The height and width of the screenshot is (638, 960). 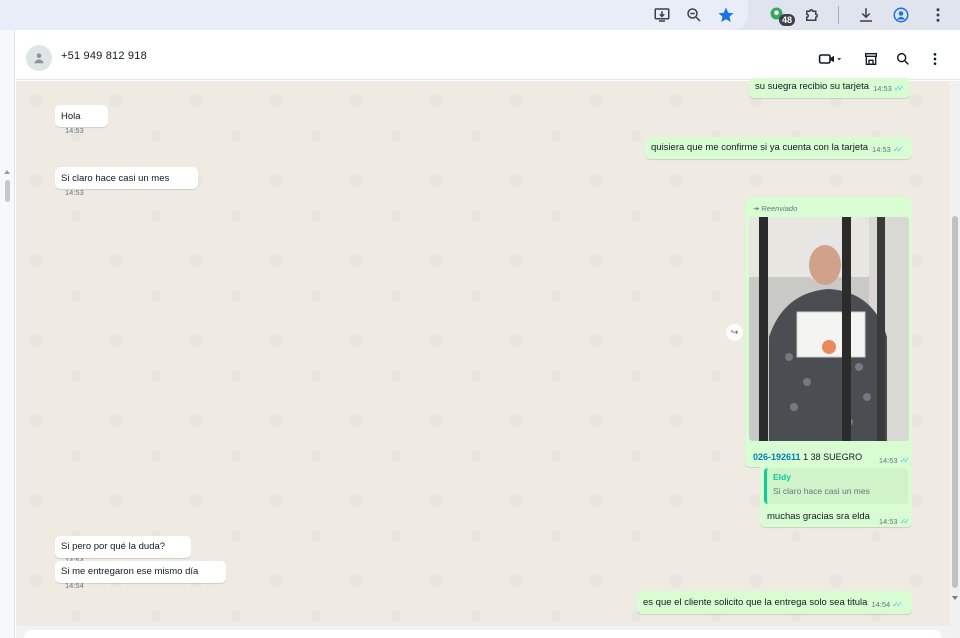 I want to click on bookmark-star-icon, so click(x=726, y=15).